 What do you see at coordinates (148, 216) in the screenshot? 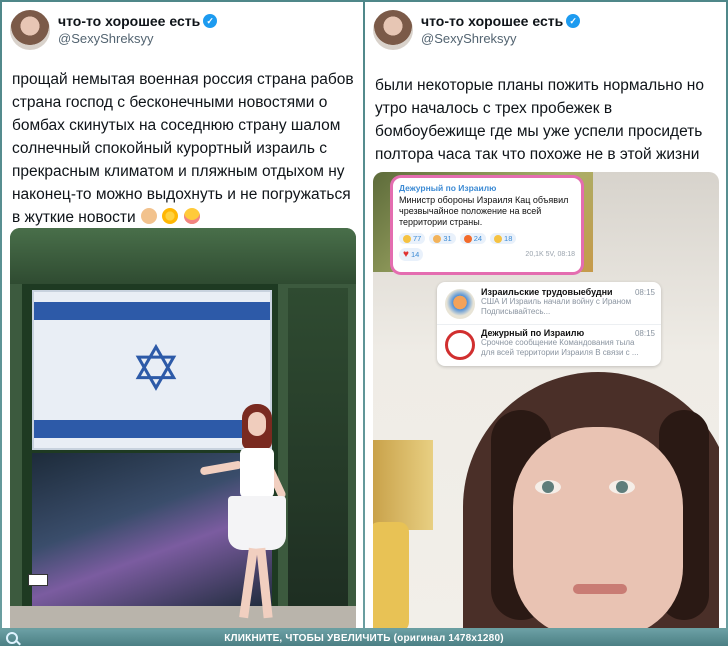
I see `folded-hands-icon` at bounding box center [148, 216].